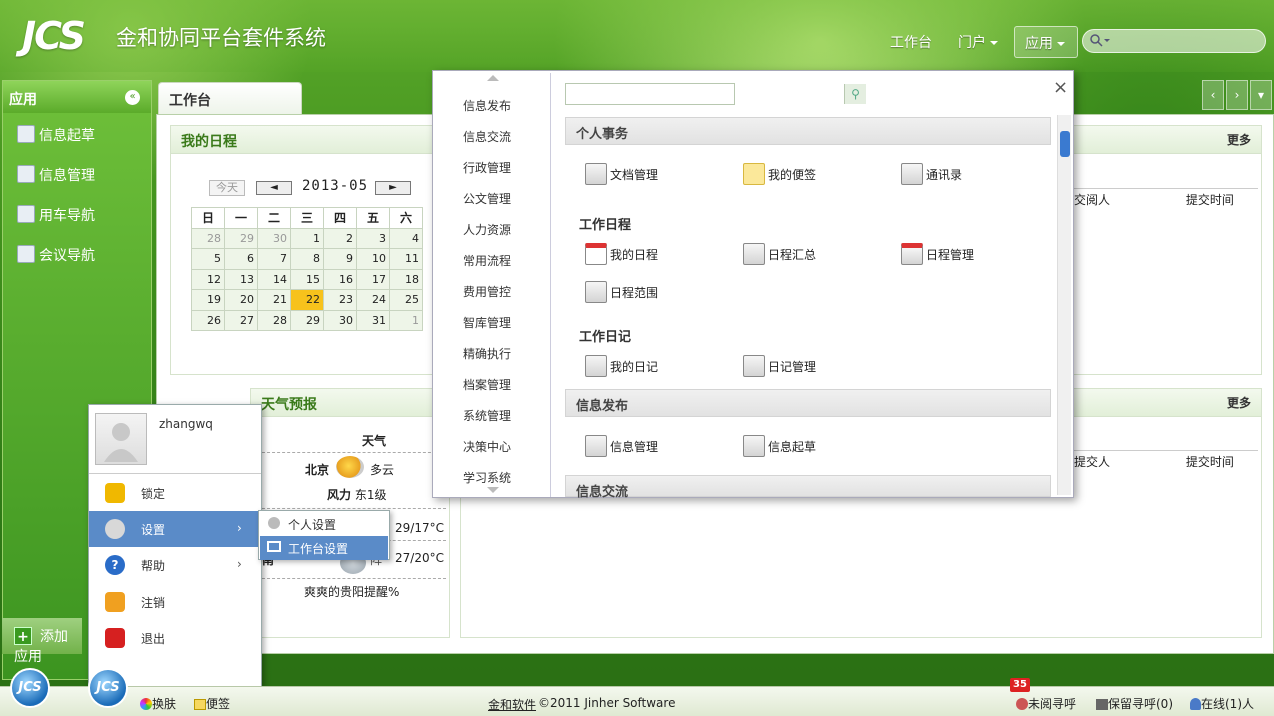  What do you see at coordinates (779, 366) in the screenshot?
I see `app-diary-manage: 日记管理` at bounding box center [779, 366].